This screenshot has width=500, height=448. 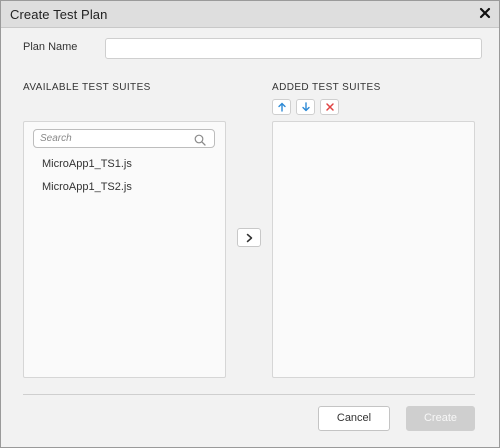 What do you see at coordinates (87, 164) in the screenshot?
I see `list-item: MicroApp1_TS1.js` at bounding box center [87, 164].